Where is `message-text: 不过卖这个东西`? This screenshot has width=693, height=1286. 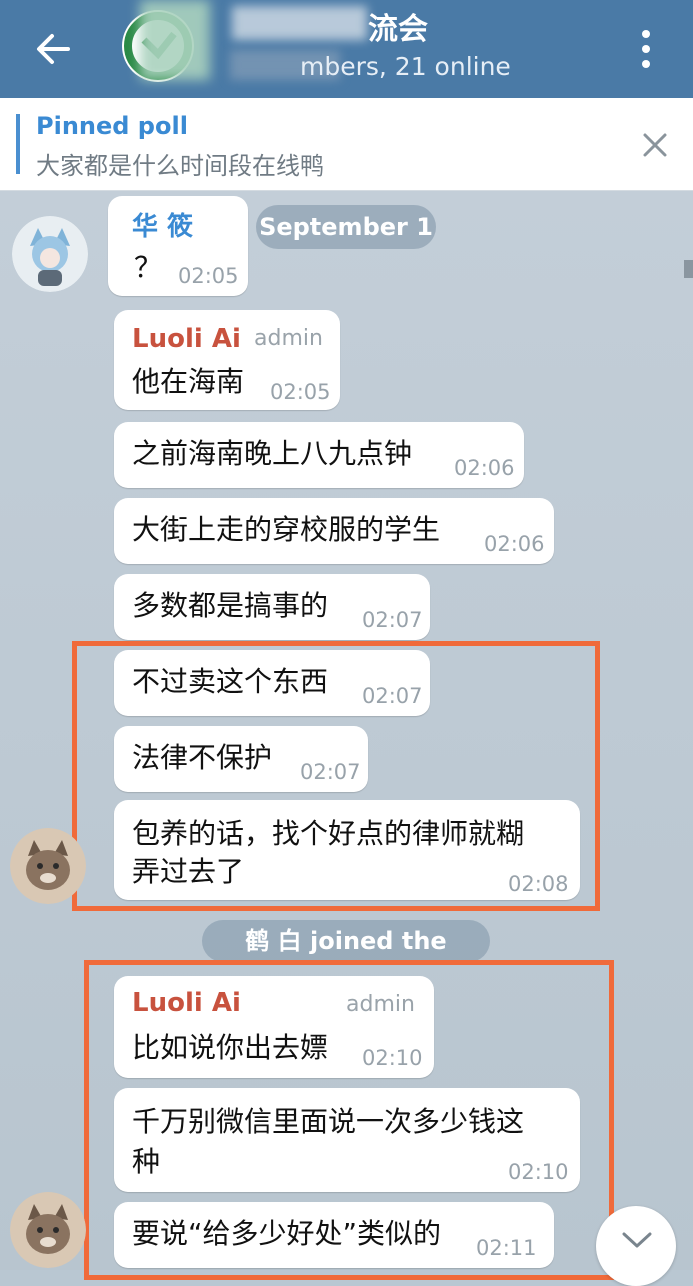 message-text: 不过卖这个东西 is located at coordinates (230, 681).